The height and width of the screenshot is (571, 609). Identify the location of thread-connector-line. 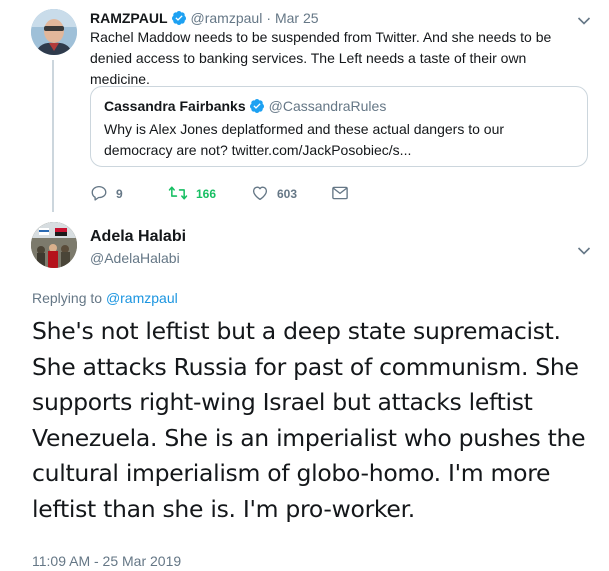
(53, 136).